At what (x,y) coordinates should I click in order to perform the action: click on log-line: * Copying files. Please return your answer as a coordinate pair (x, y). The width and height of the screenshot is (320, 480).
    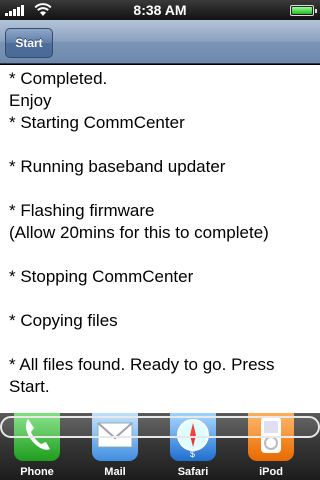
    Looking at the image, I should click on (63, 320).